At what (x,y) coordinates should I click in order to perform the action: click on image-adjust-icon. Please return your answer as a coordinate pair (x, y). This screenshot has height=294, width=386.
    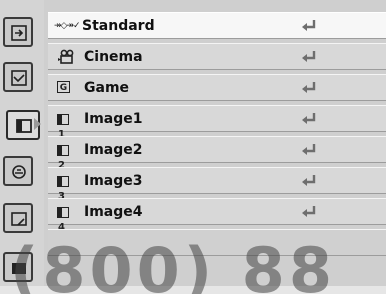
    Looking at the image, I should click on (19, 172).